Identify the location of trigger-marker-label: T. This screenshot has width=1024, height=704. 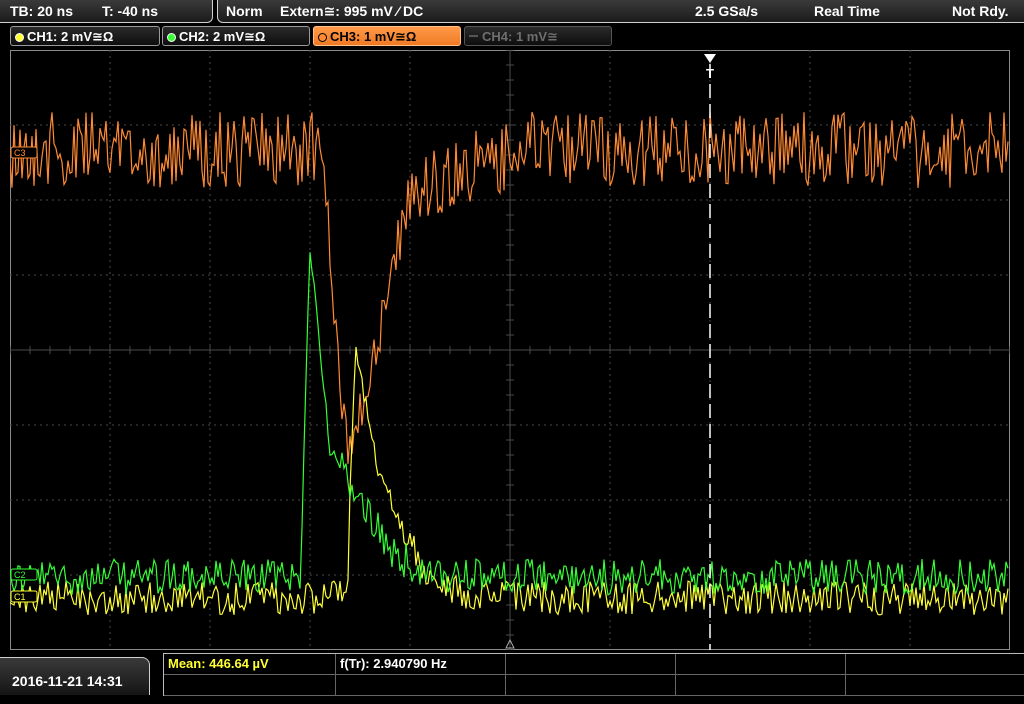
(710, 73).